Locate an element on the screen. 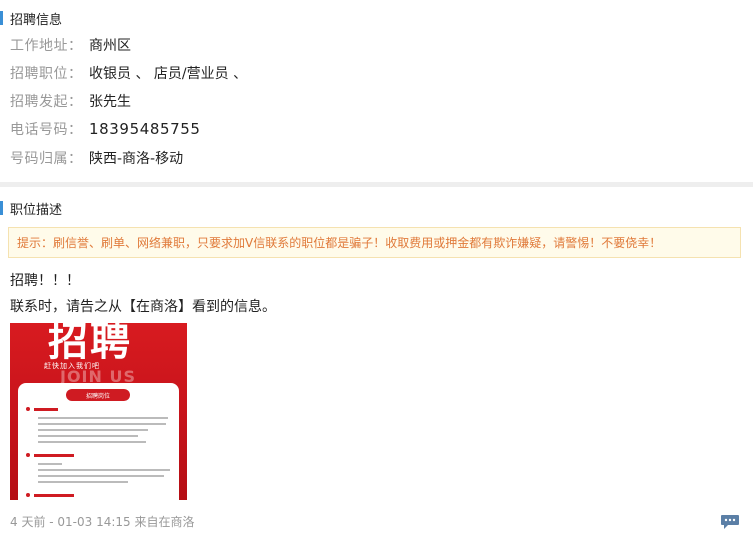 Image resolution: width=753 pixels, height=540 pixels. description-line: 招聘！！！ is located at coordinates (45, 281).